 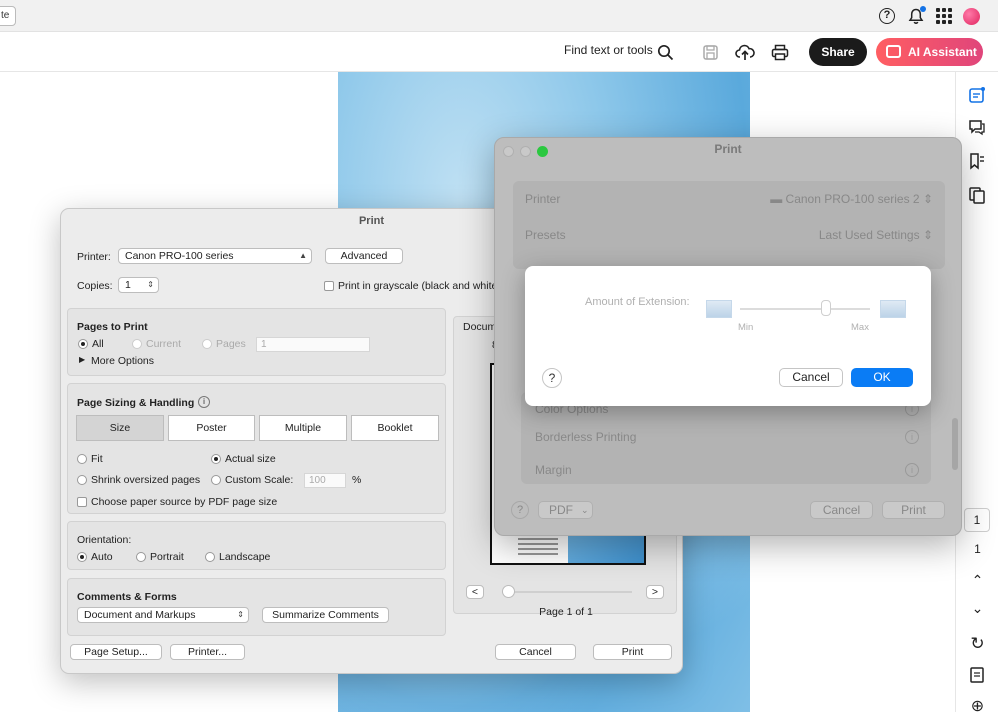 I want to click on list-item: Borderless Printing i, so click(x=726, y=439).